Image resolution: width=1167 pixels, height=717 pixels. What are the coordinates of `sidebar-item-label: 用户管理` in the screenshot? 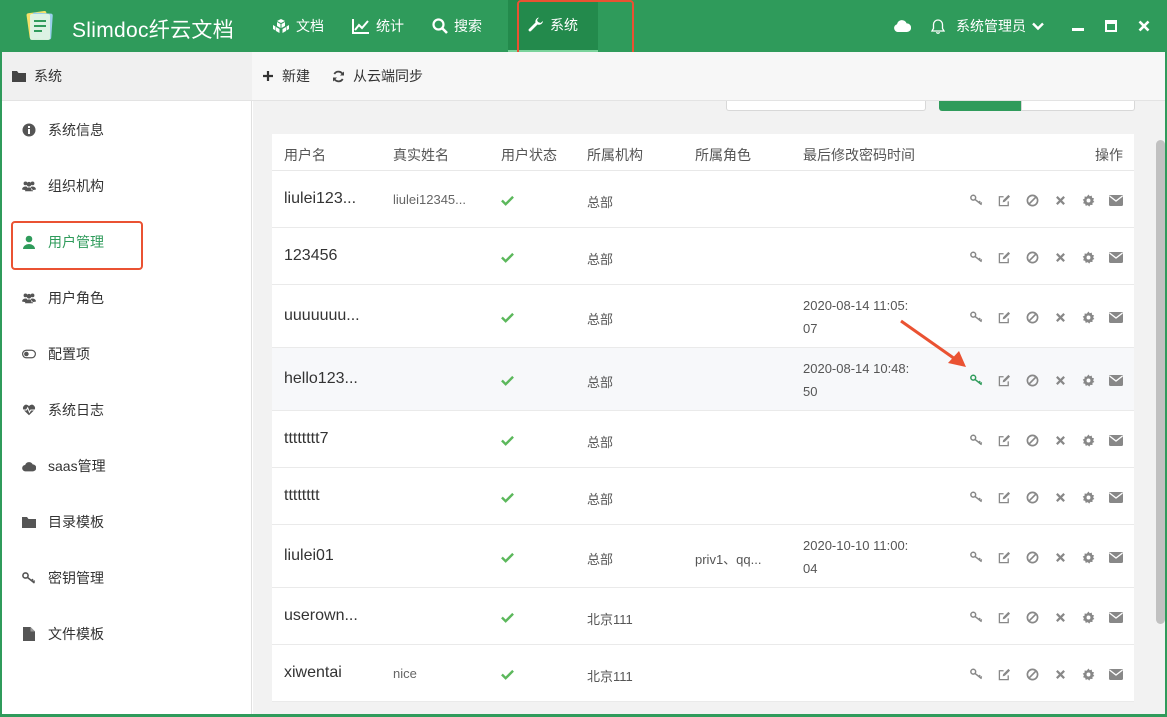 It's located at (76, 242).